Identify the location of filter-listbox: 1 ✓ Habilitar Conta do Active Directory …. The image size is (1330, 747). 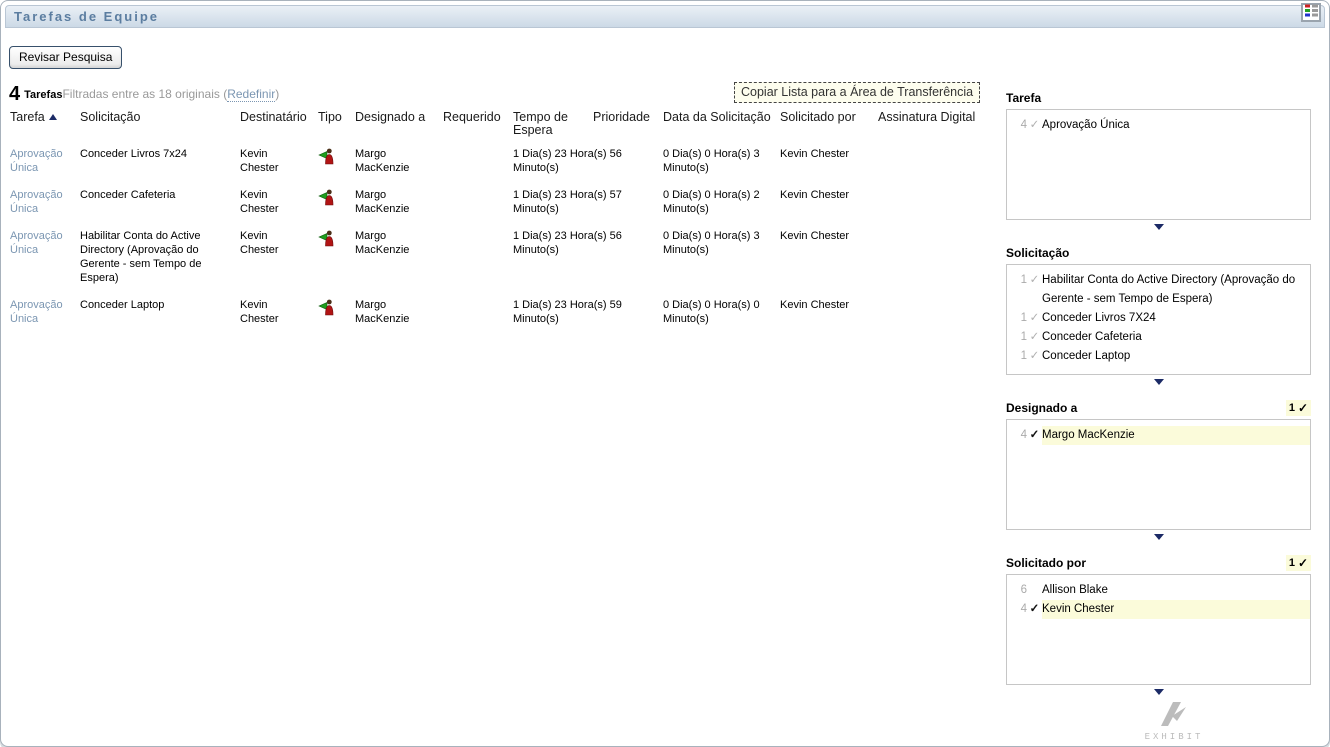
(1158, 319).